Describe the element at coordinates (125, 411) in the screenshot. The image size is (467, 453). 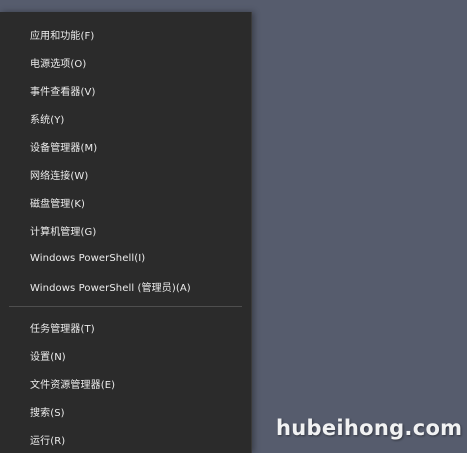
I see `menu-item-search: 搜索(S)` at that location.